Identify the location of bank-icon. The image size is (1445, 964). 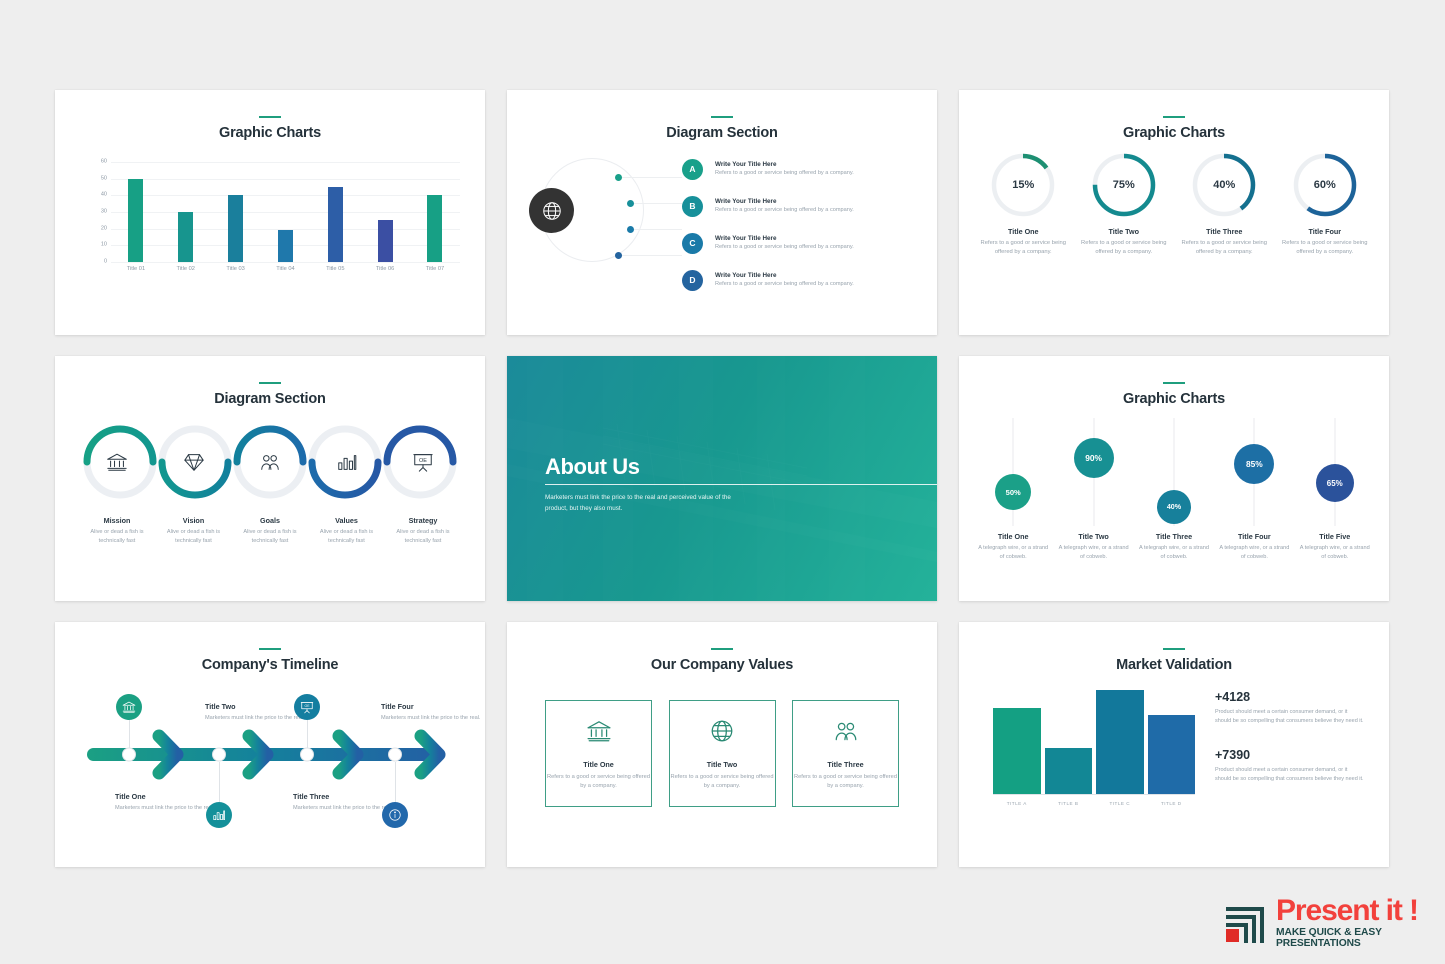
(129, 707).